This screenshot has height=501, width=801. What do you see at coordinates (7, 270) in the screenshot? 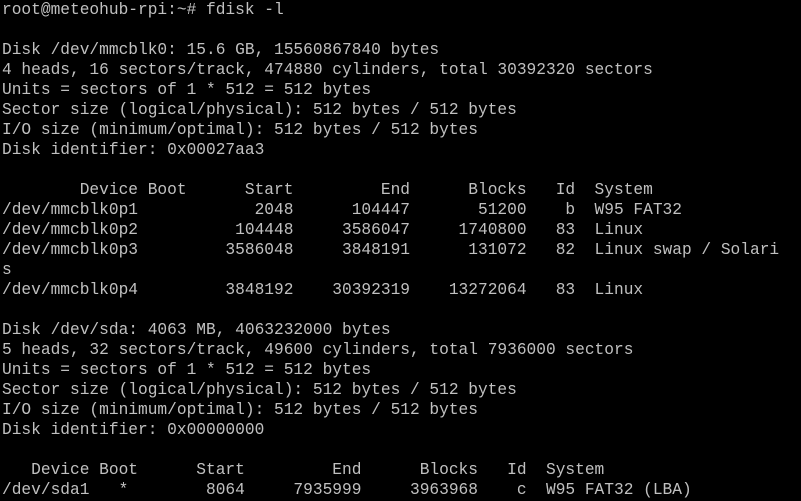
I see `partition-row-wrap: s` at bounding box center [7, 270].